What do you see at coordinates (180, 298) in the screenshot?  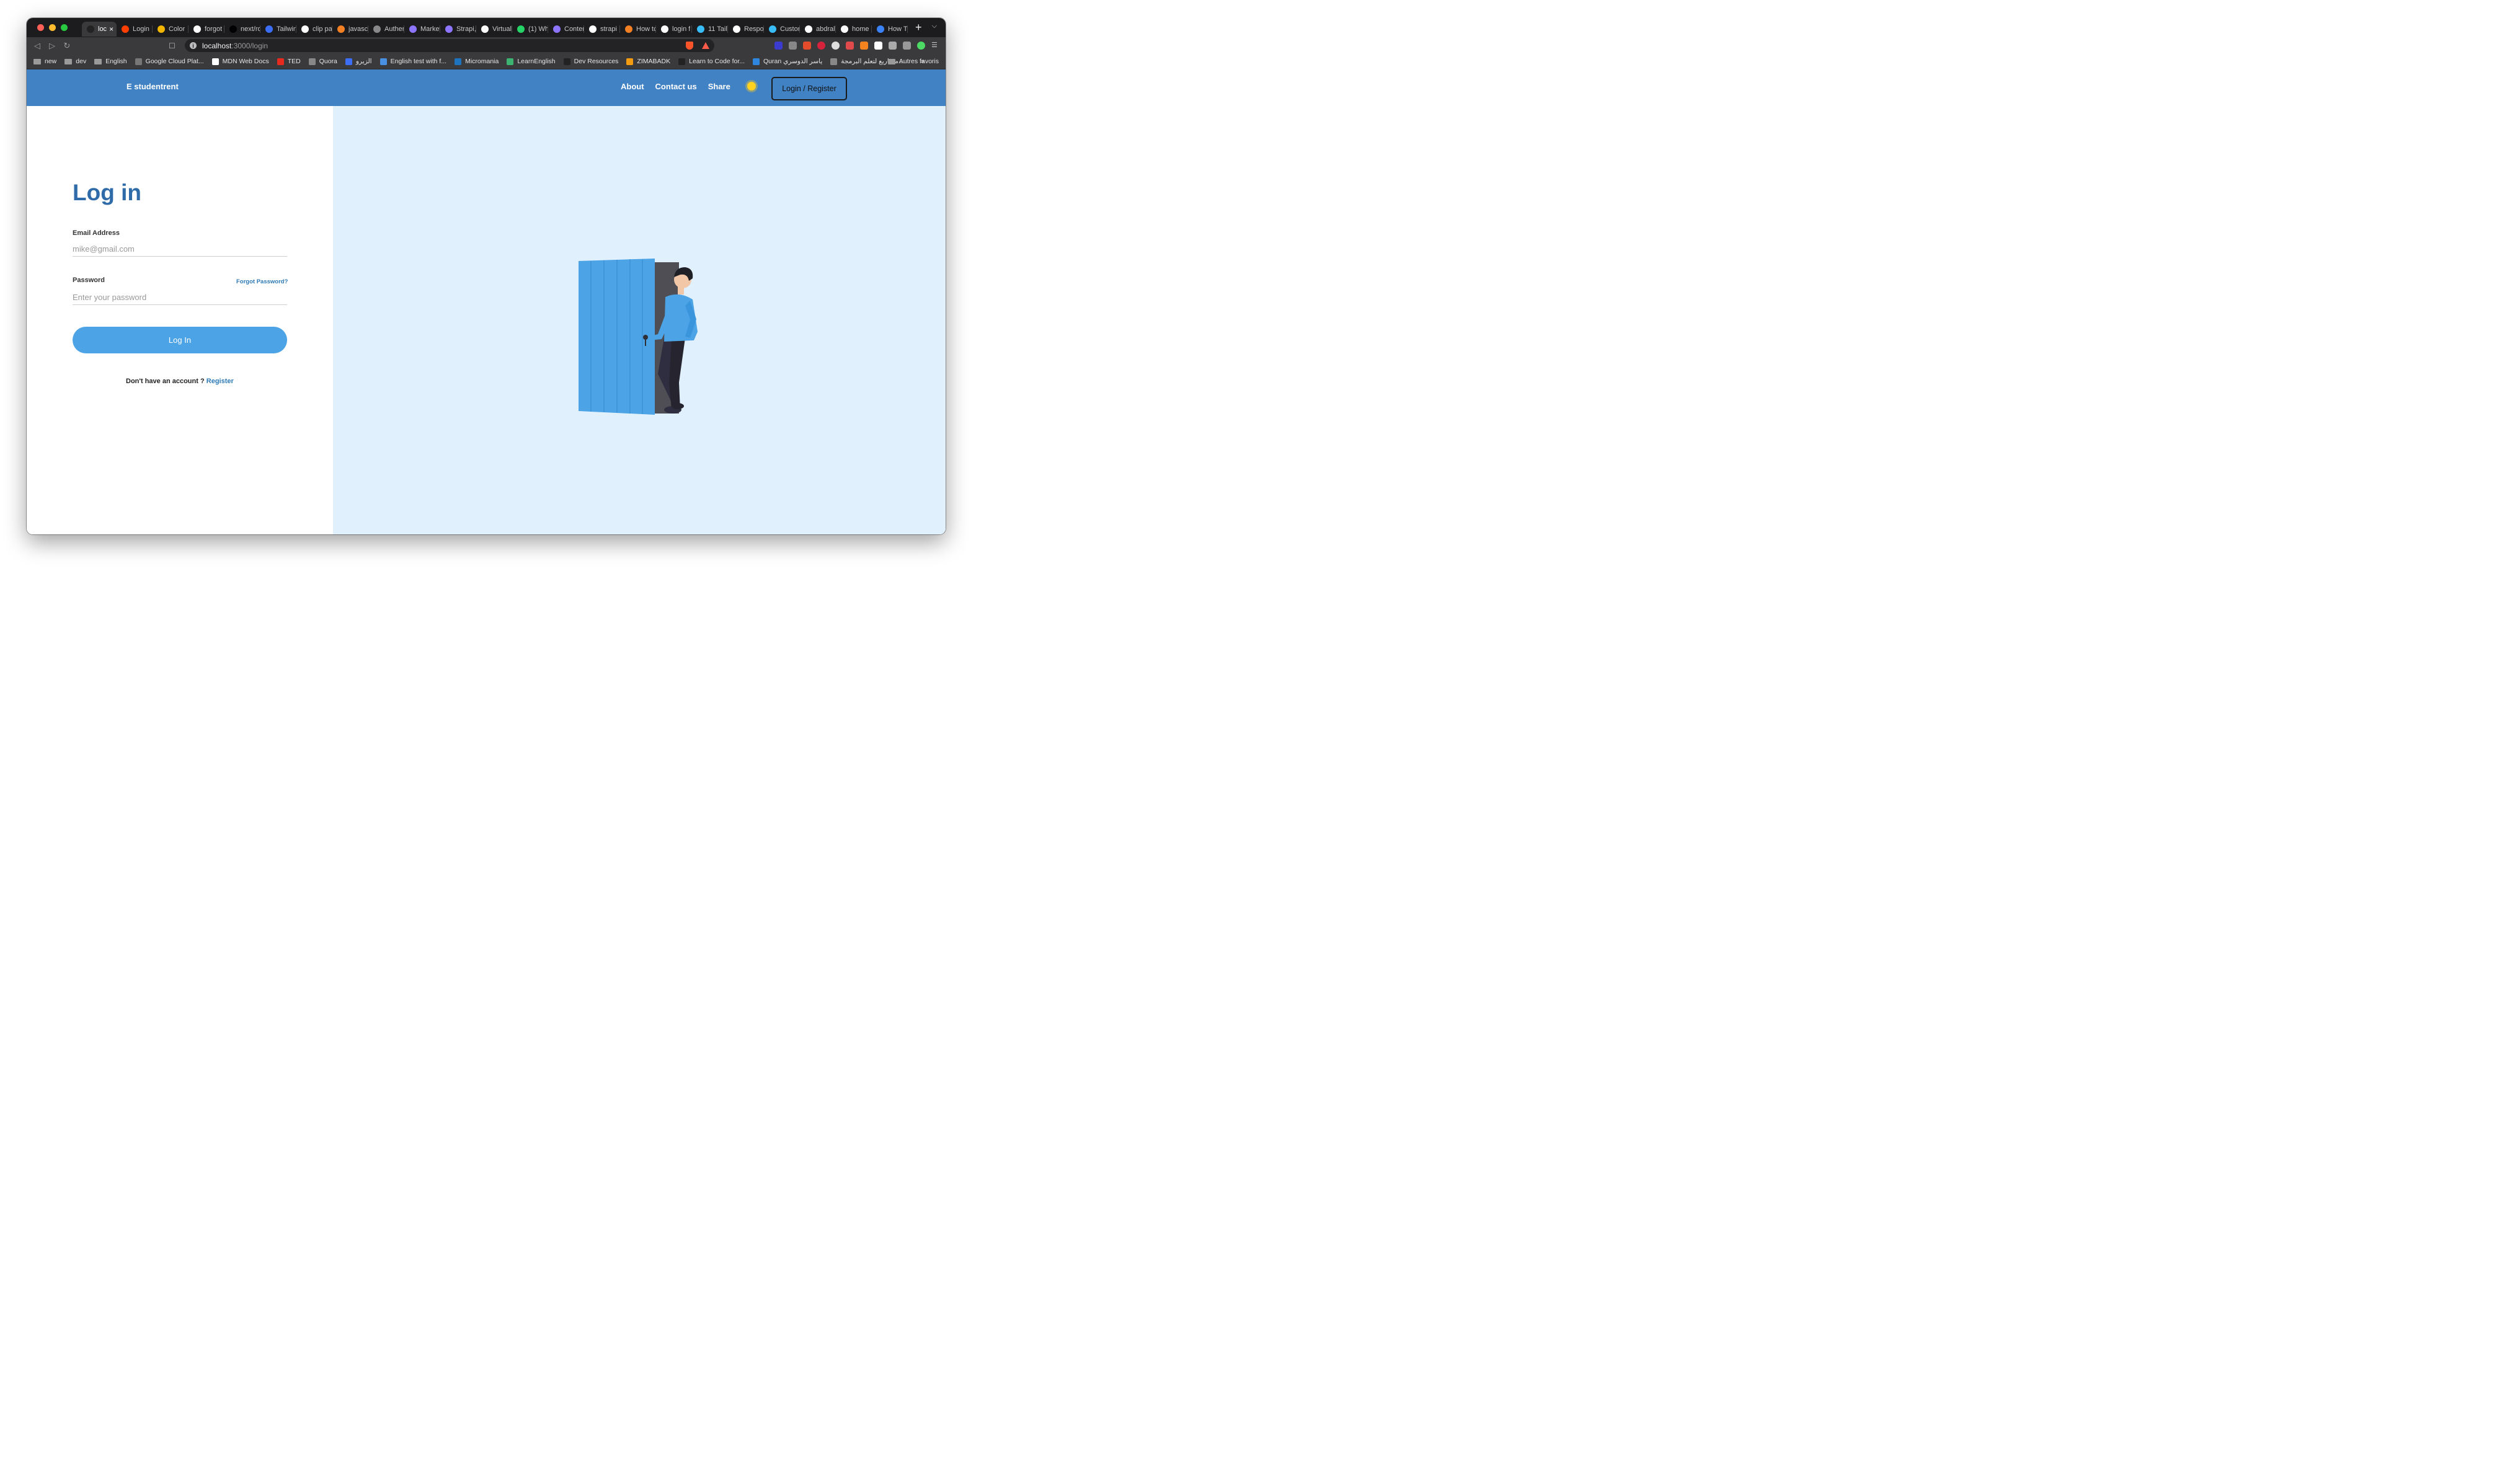 I see `password-field` at bounding box center [180, 298].